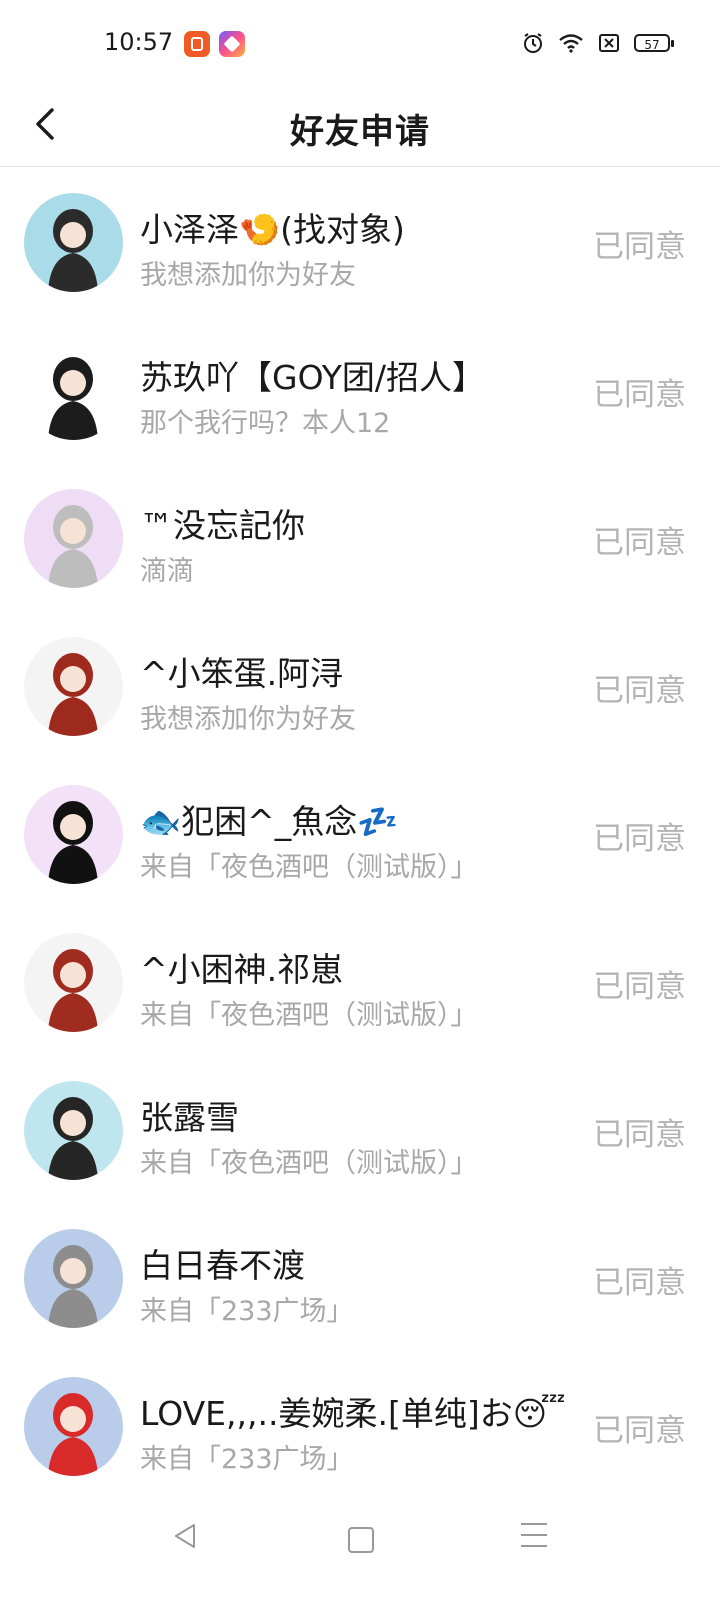  Describe the element at coordinates (242, 673) in the screenshot. I see `friend-name: ^小笨蛋.阿浔` at that location.